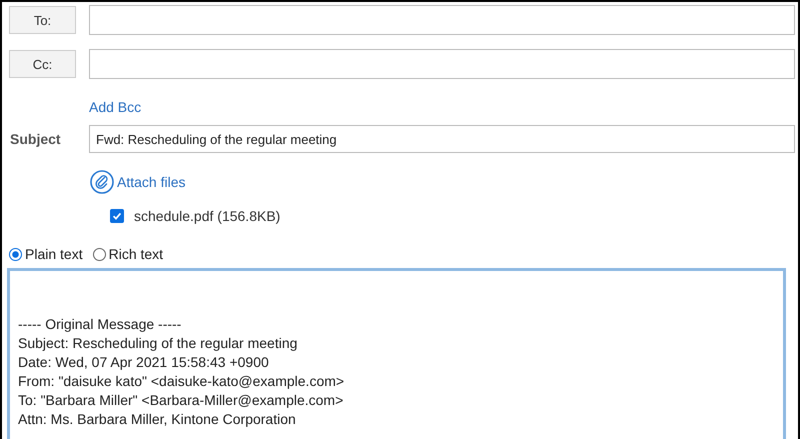  What do you see at coordinates (144, 362) in the screenshot?
I see `message-line: Date: Wed, 07 Apr 2021 15:58:43 +0900` at bounding box center [144, 362].